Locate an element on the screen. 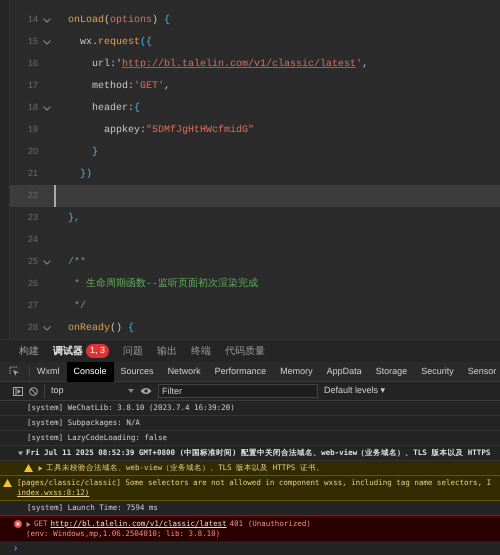 Image resolution: width=500 pixels, height=555 pixels. devtools-tab: Network is located at coordinates (184, 372).